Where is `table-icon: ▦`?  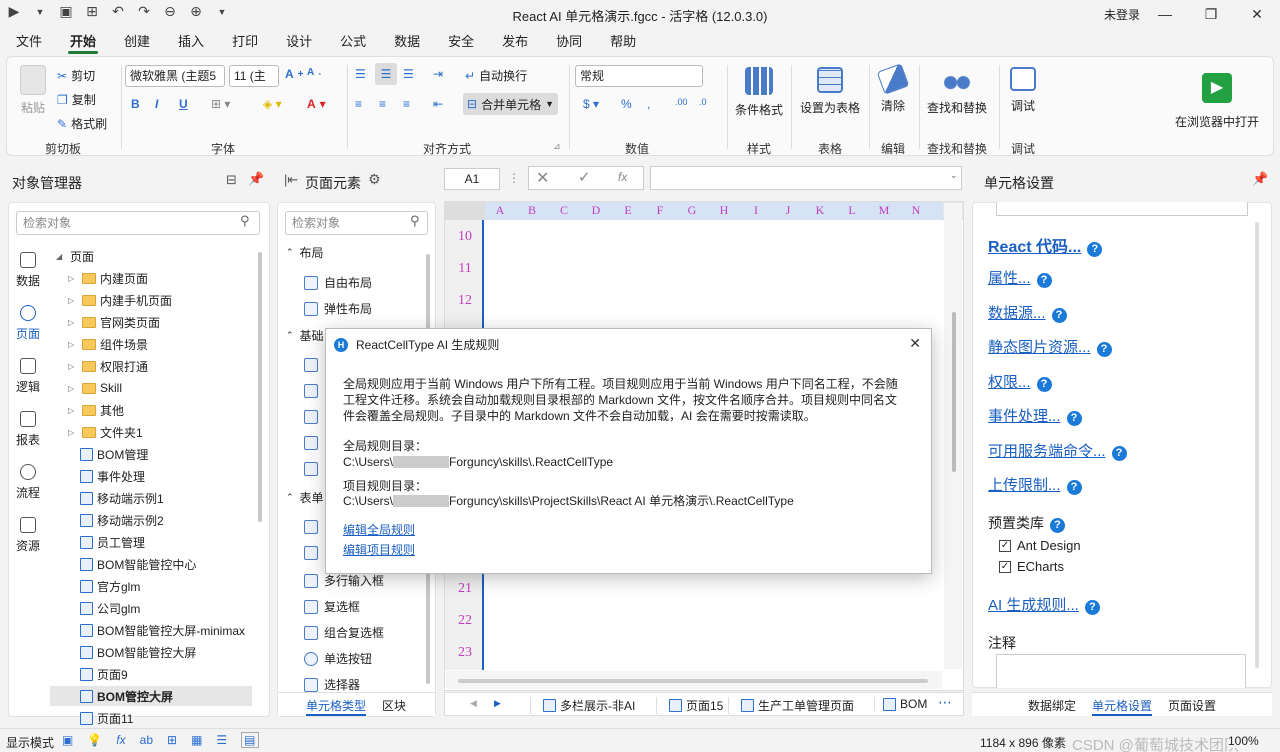
table-icon: ▦ is located at coordinates (196, 740).